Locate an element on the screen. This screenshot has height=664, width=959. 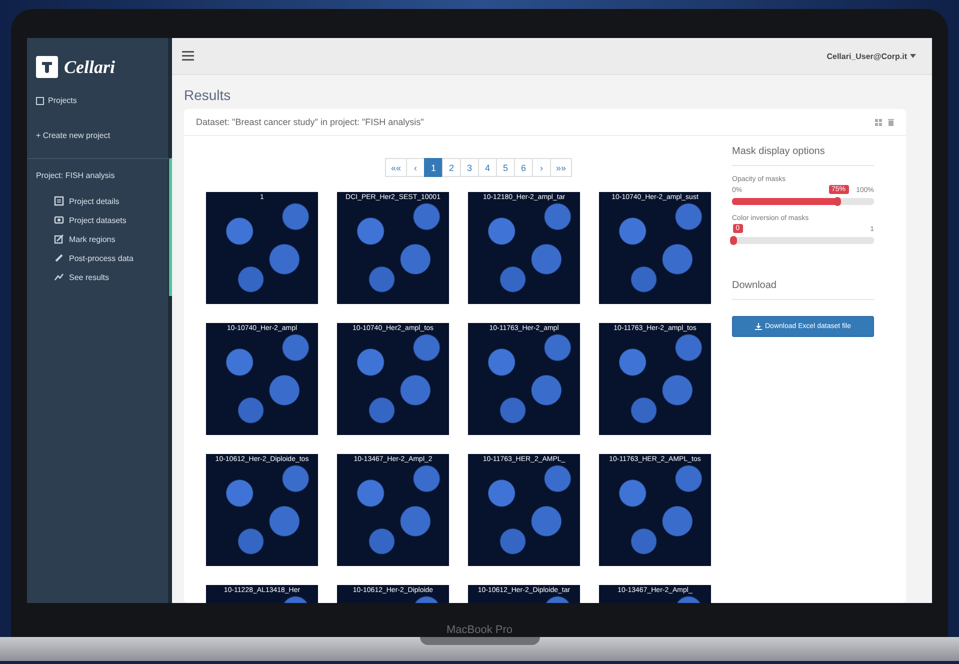
sidebar-item: Project datasets is located at coordinates (107, 220).